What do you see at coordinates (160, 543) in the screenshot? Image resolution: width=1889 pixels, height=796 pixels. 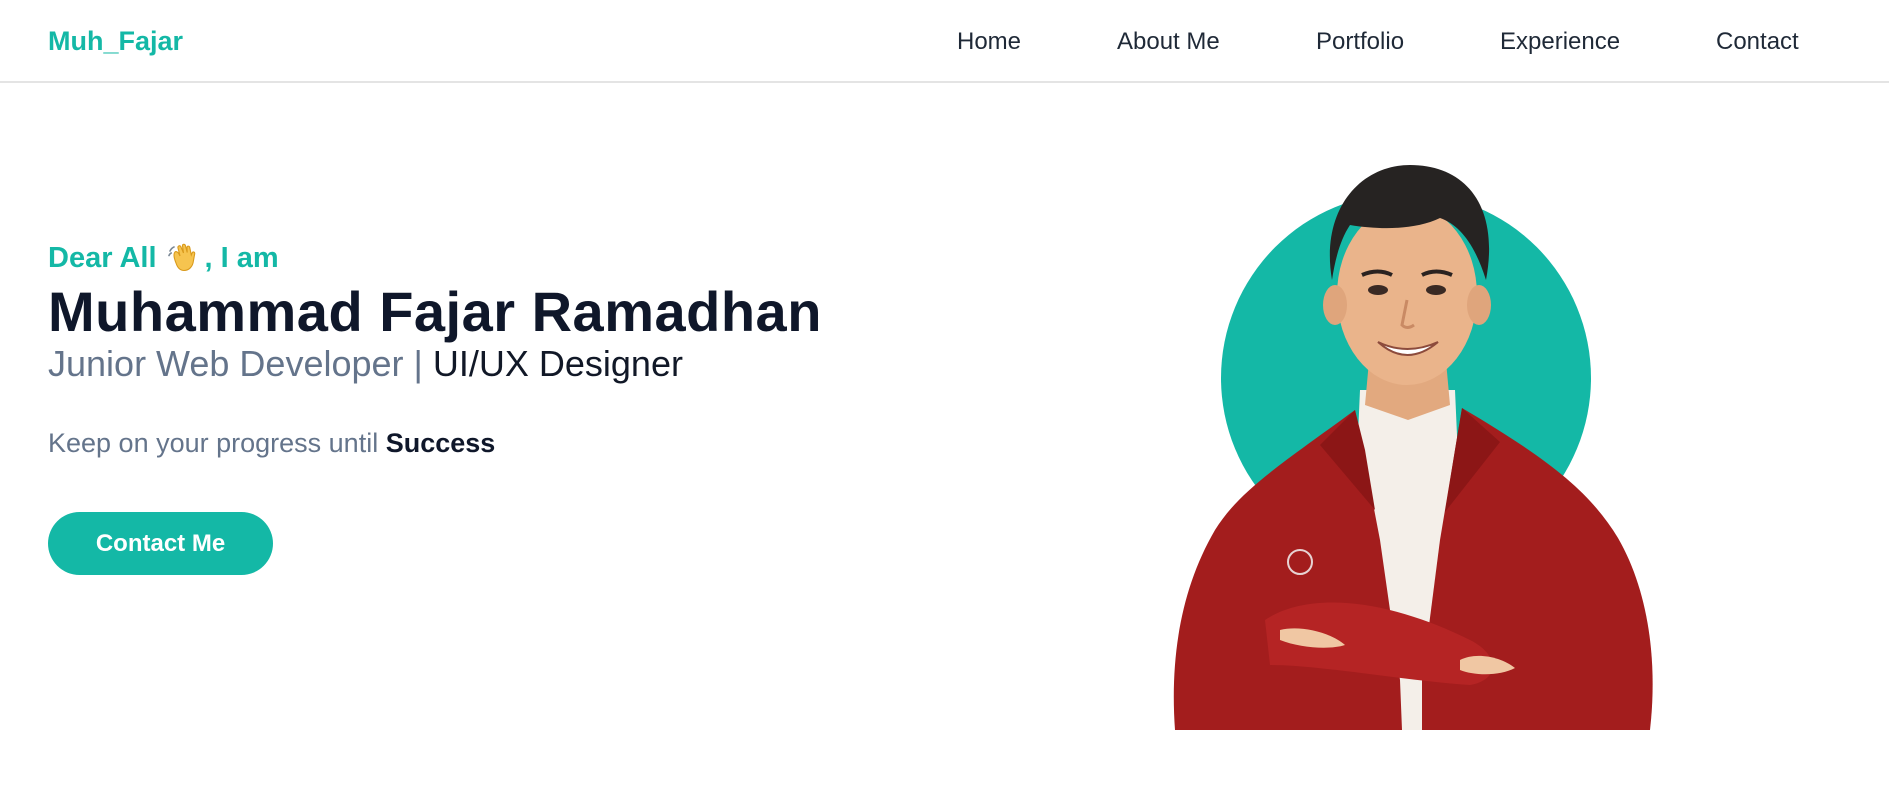 I see `contact-me-button: Contact Me` at bounding box center [160, 543].